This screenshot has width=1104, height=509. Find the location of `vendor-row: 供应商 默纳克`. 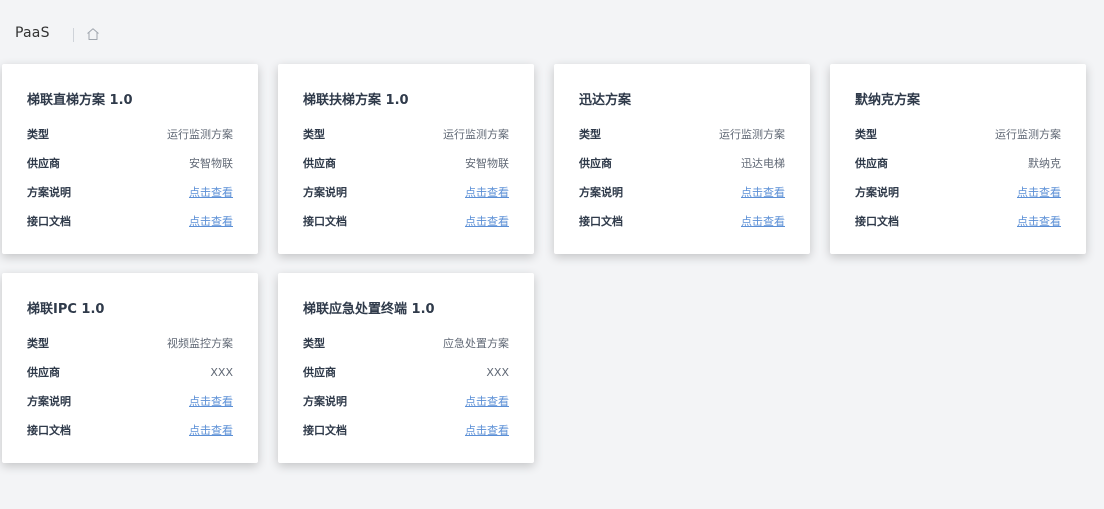

vendor-row: 供应商 默纳克 is located at coordinates (958, 163).